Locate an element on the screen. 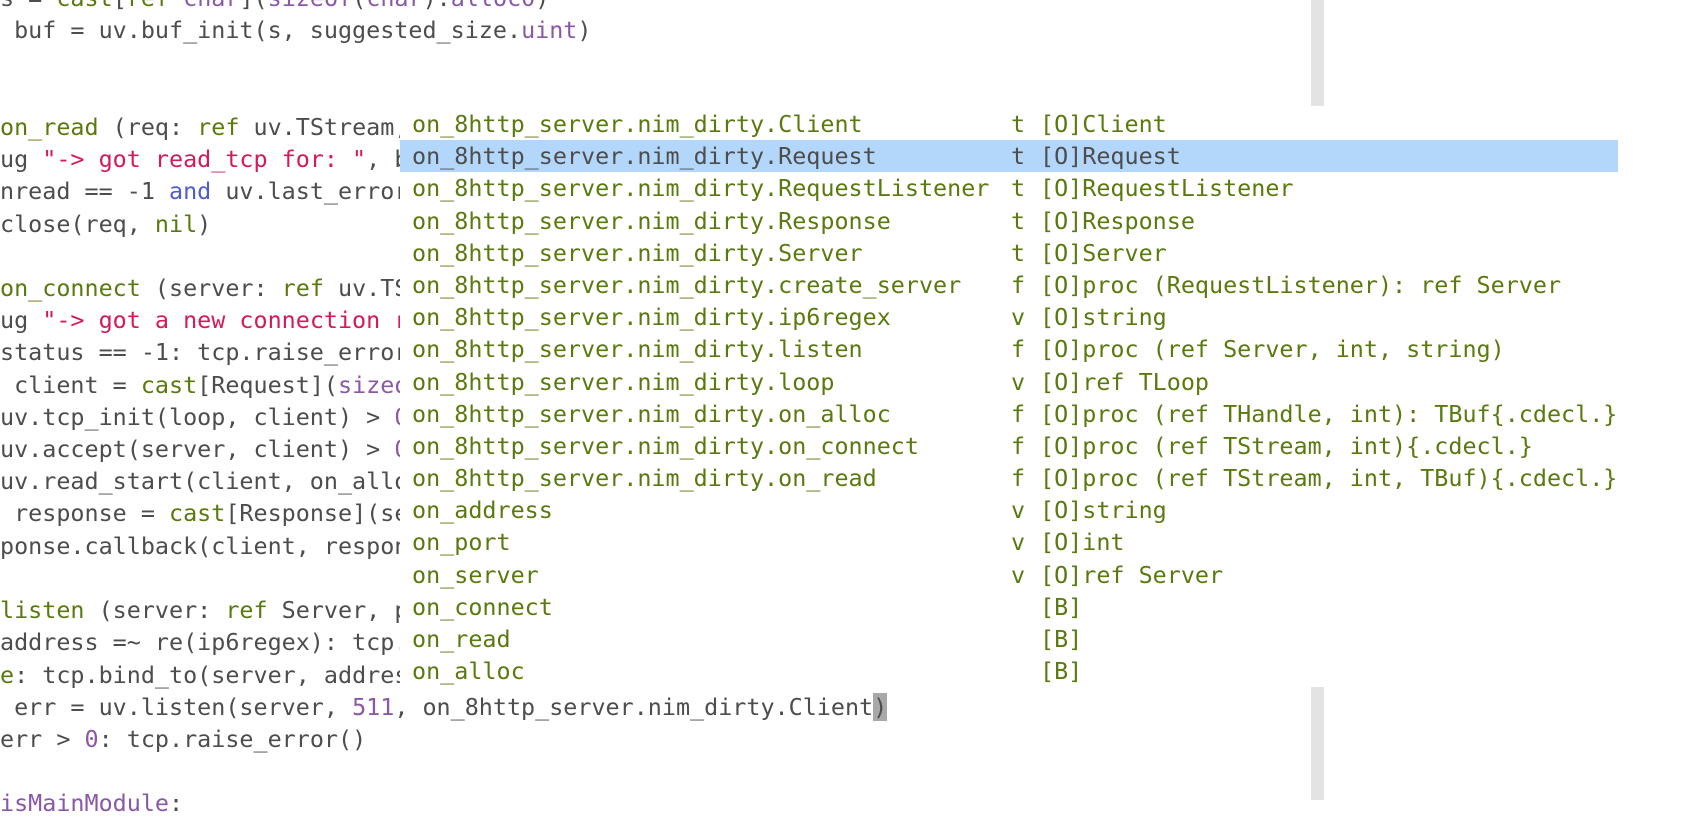 The image size is (1684, 819). completion-signature: [O]proc (RequestListener): ref Server is located at coordinates (1301, 284).